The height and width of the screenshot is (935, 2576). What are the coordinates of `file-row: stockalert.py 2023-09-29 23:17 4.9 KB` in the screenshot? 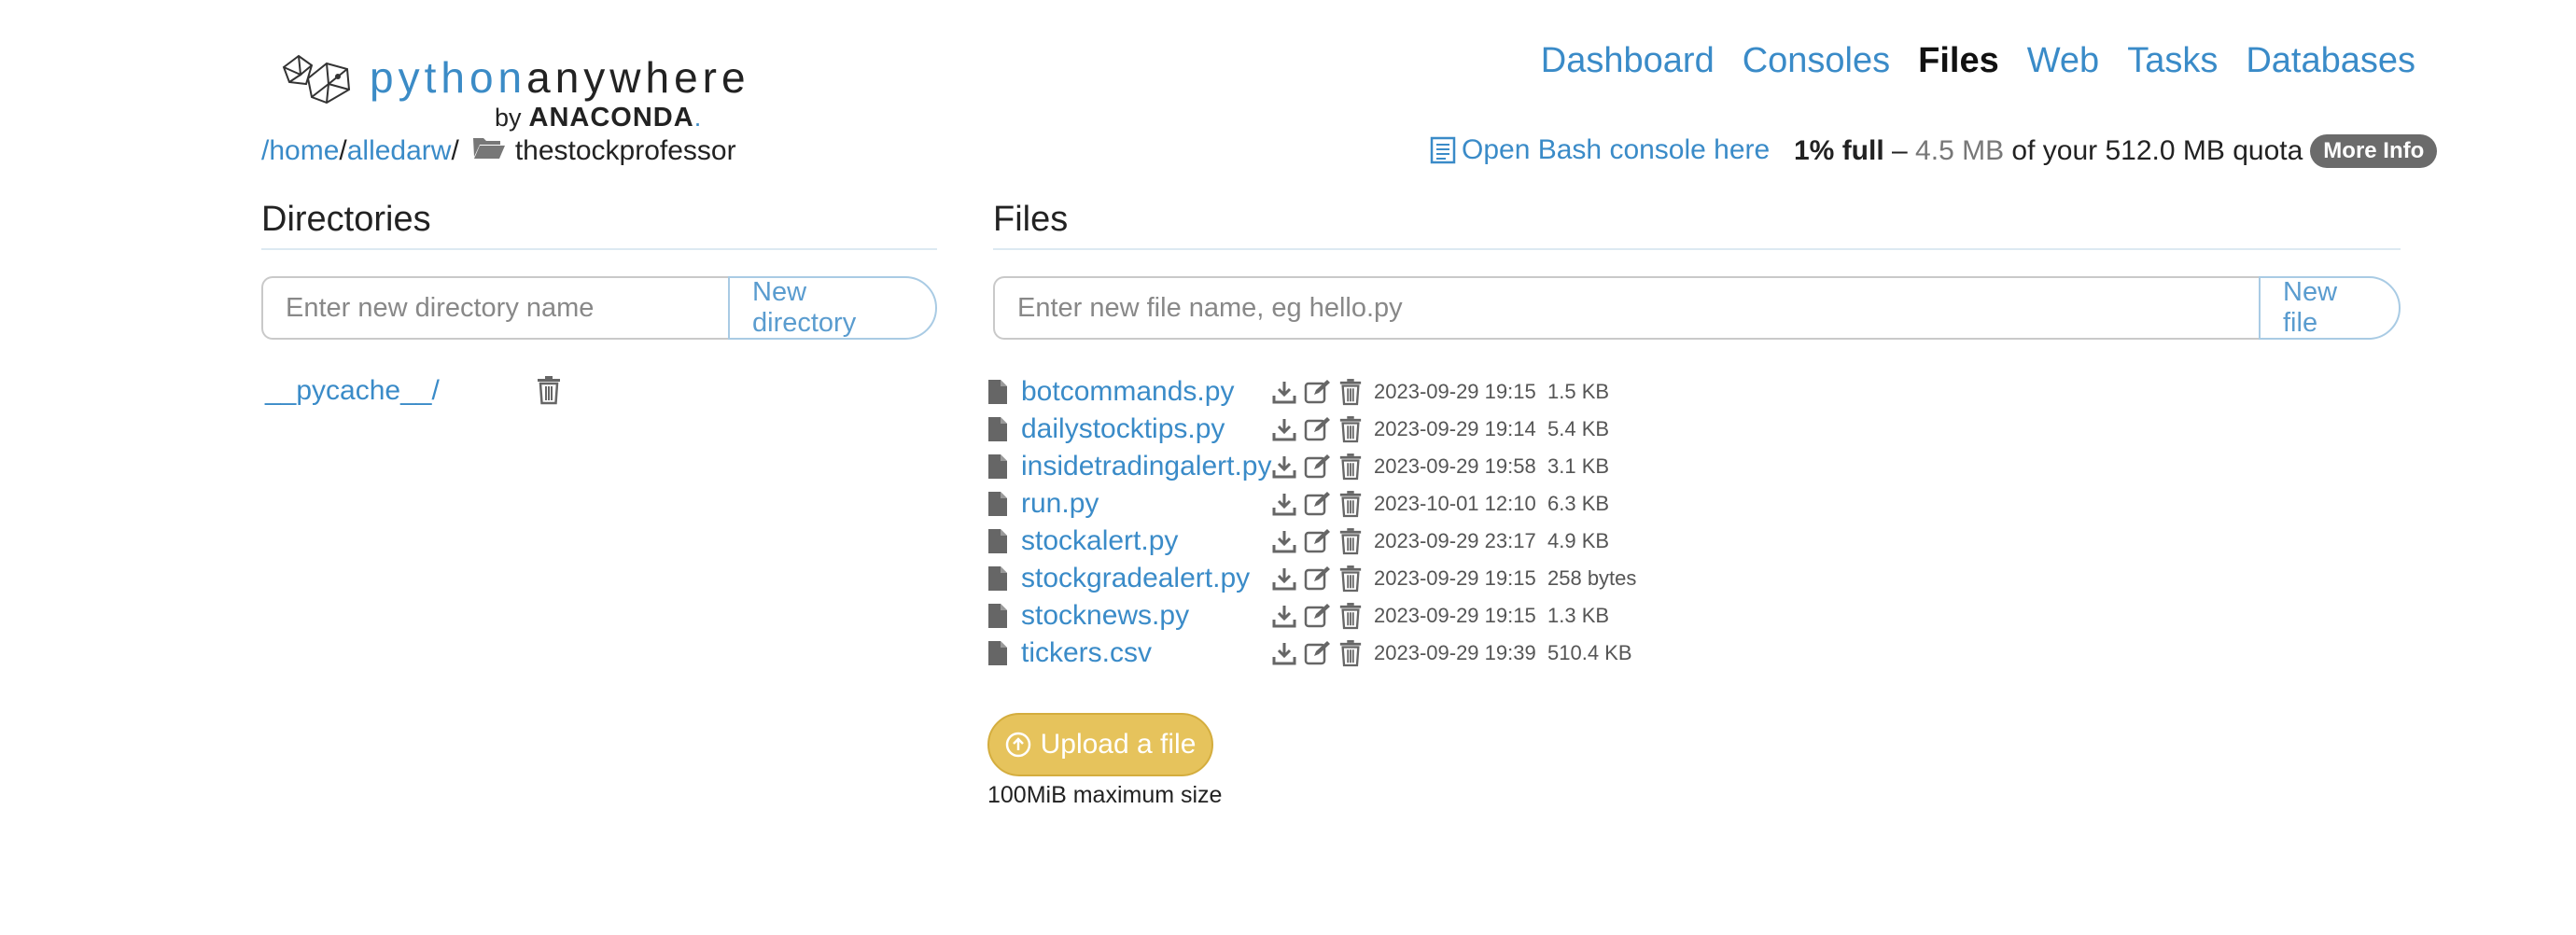 It's located at (1298, 542).